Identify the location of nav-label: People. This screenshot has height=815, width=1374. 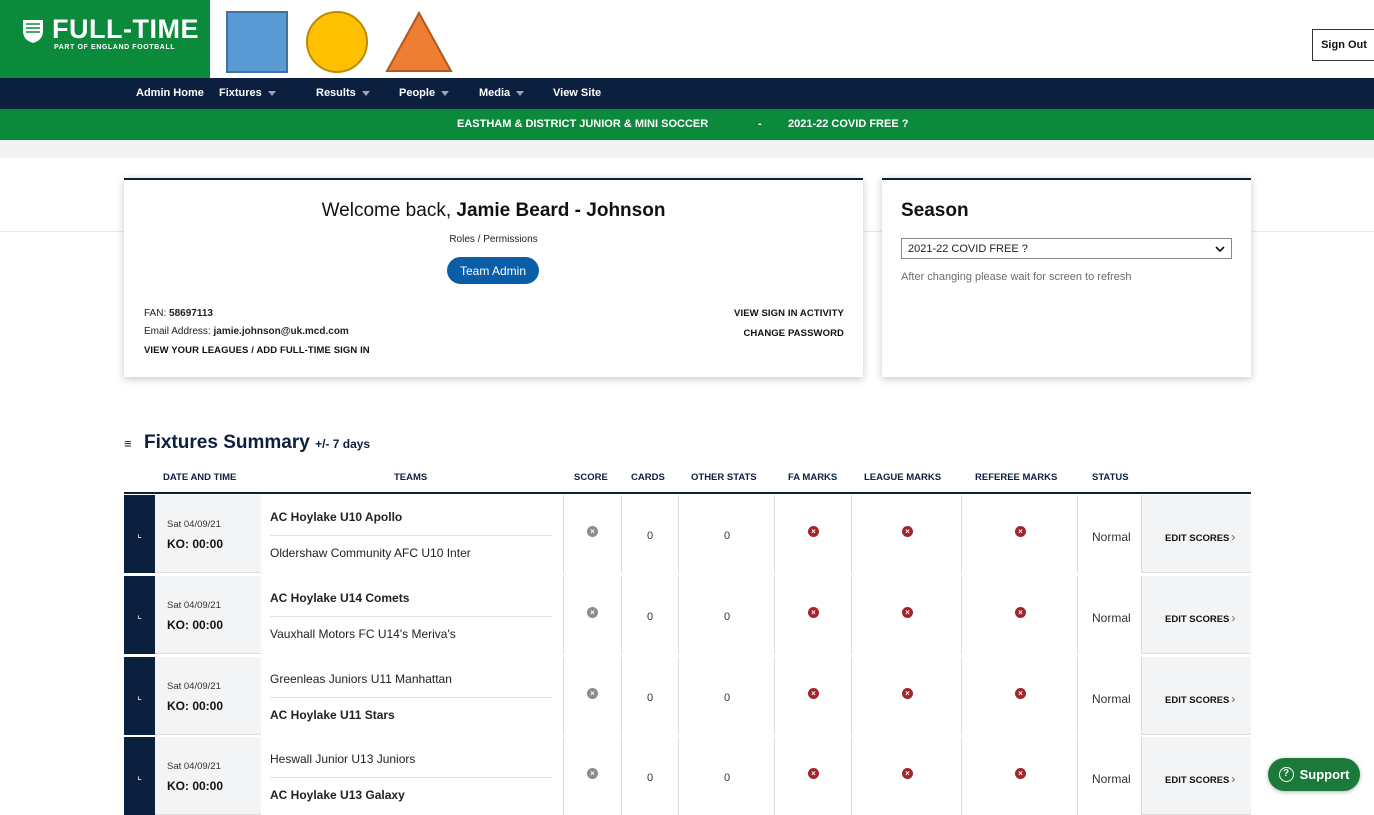
(417, 93).